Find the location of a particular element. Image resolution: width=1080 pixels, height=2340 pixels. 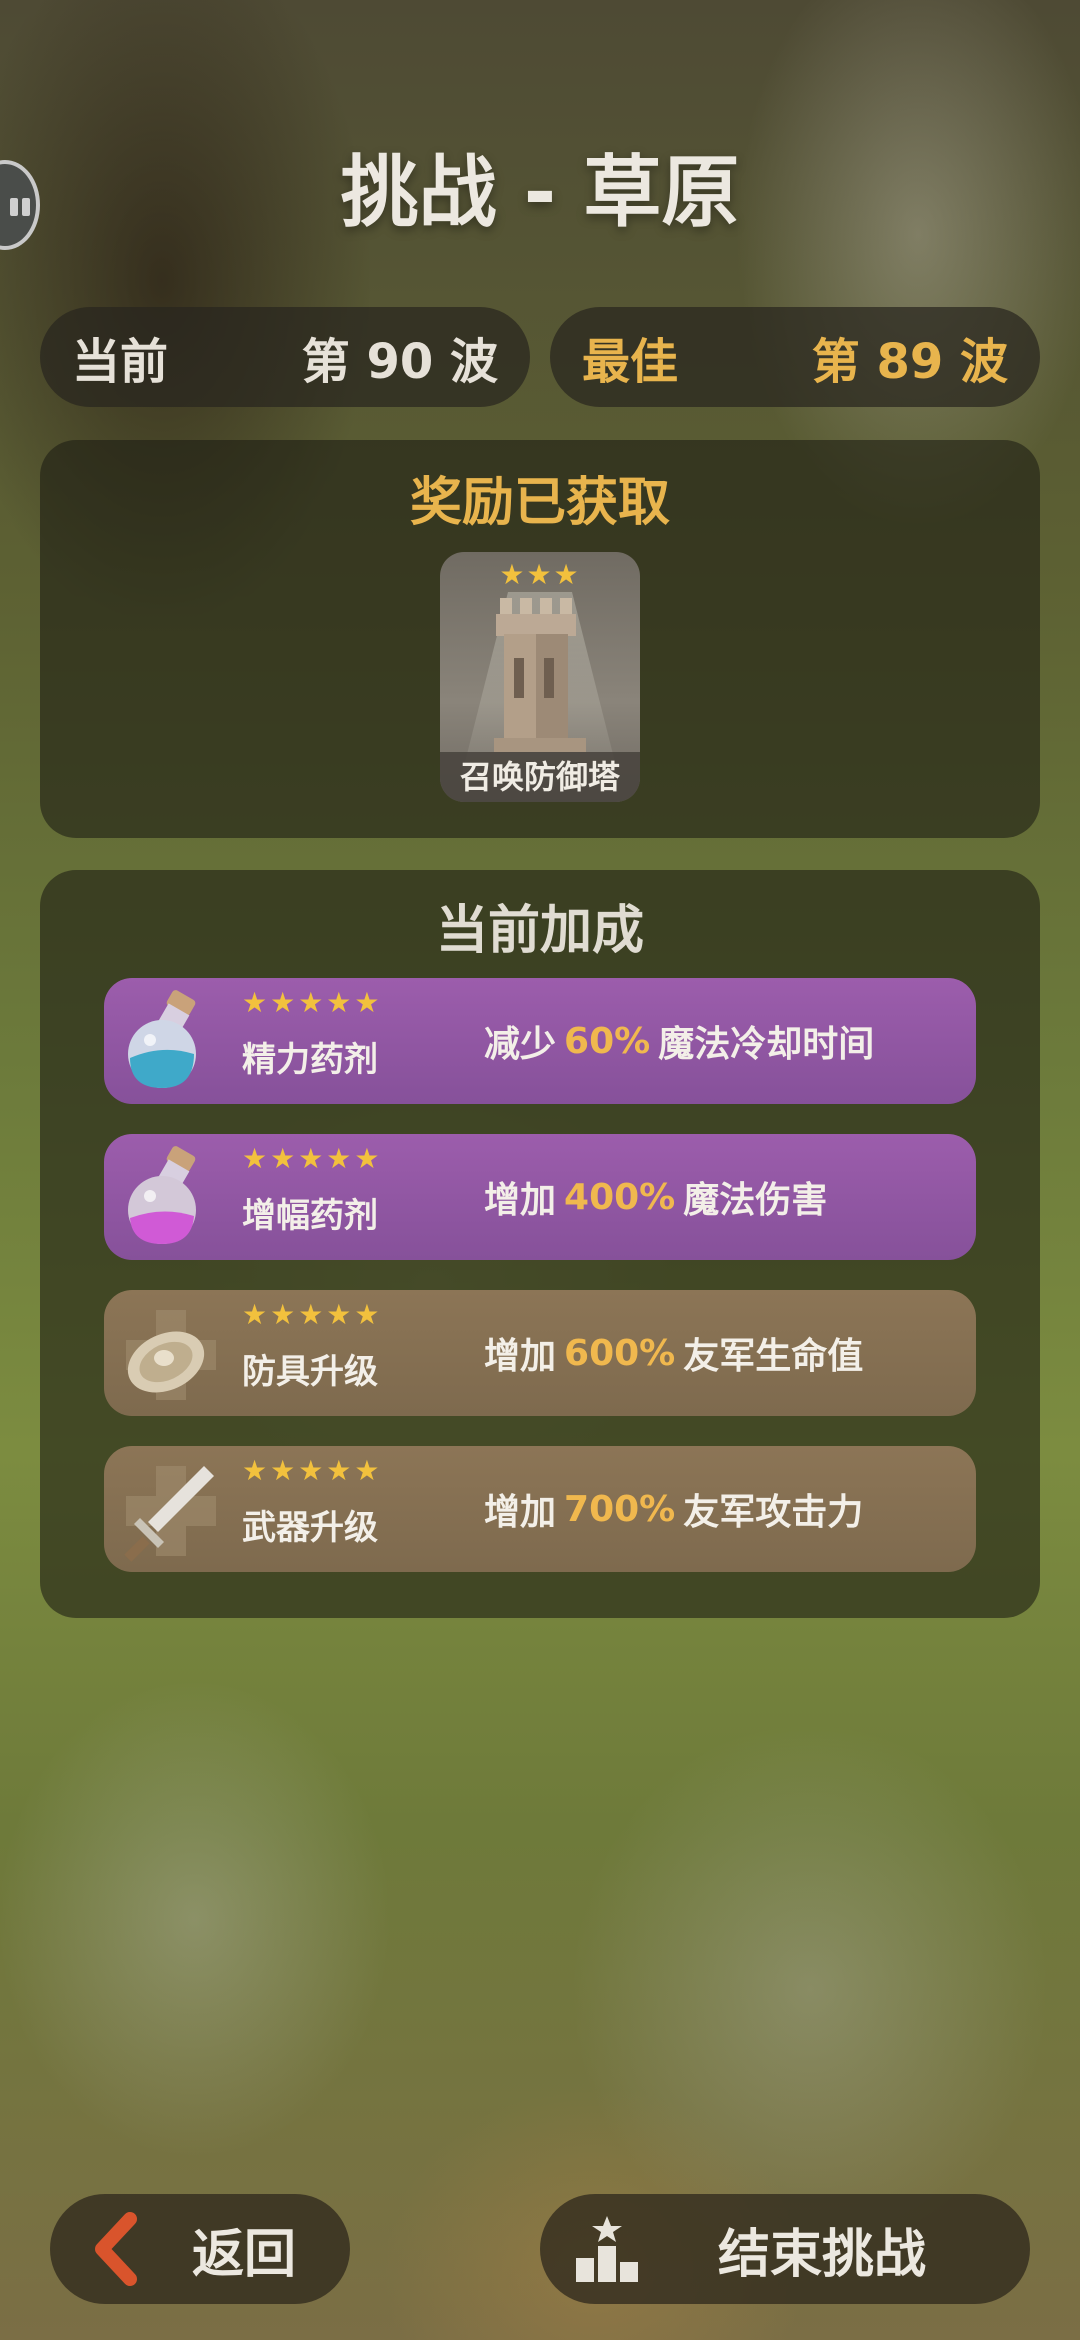

best-wave-value: 第 89 波 is located at coordinates (909, 362).